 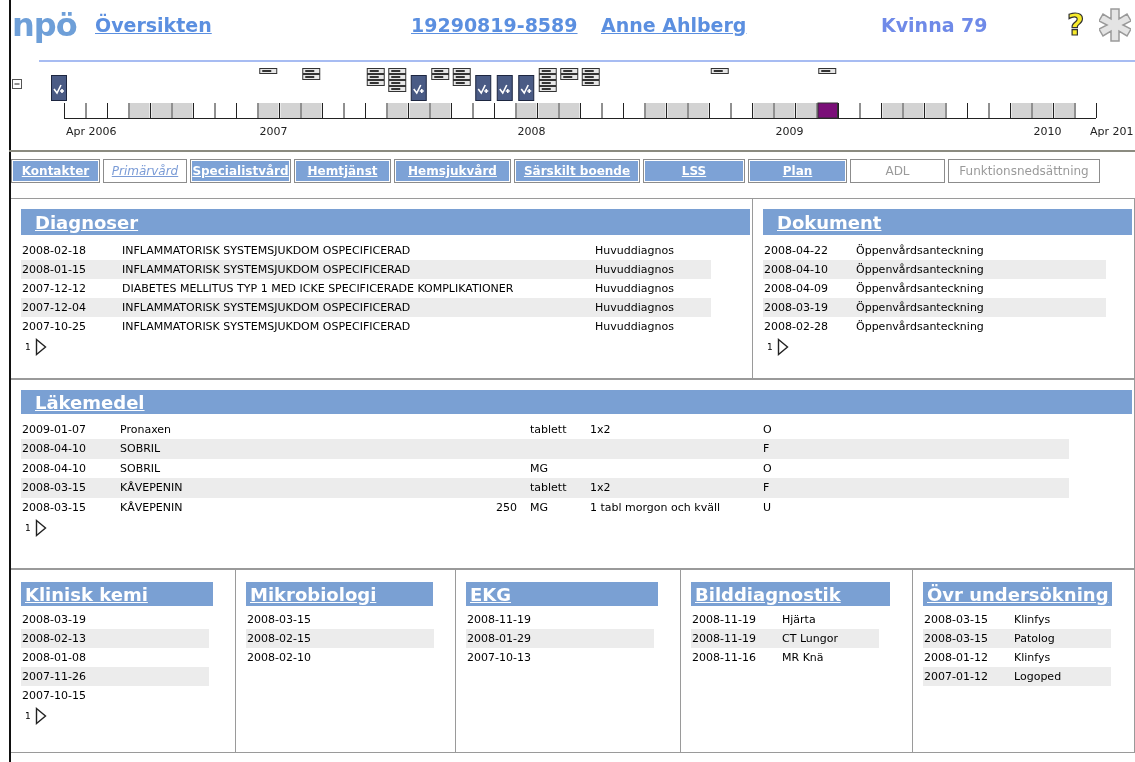 What do you see at coordinates (55, 171) in the screenshot?
I see `tab: Kontakter` at bounding box center [55, 171].